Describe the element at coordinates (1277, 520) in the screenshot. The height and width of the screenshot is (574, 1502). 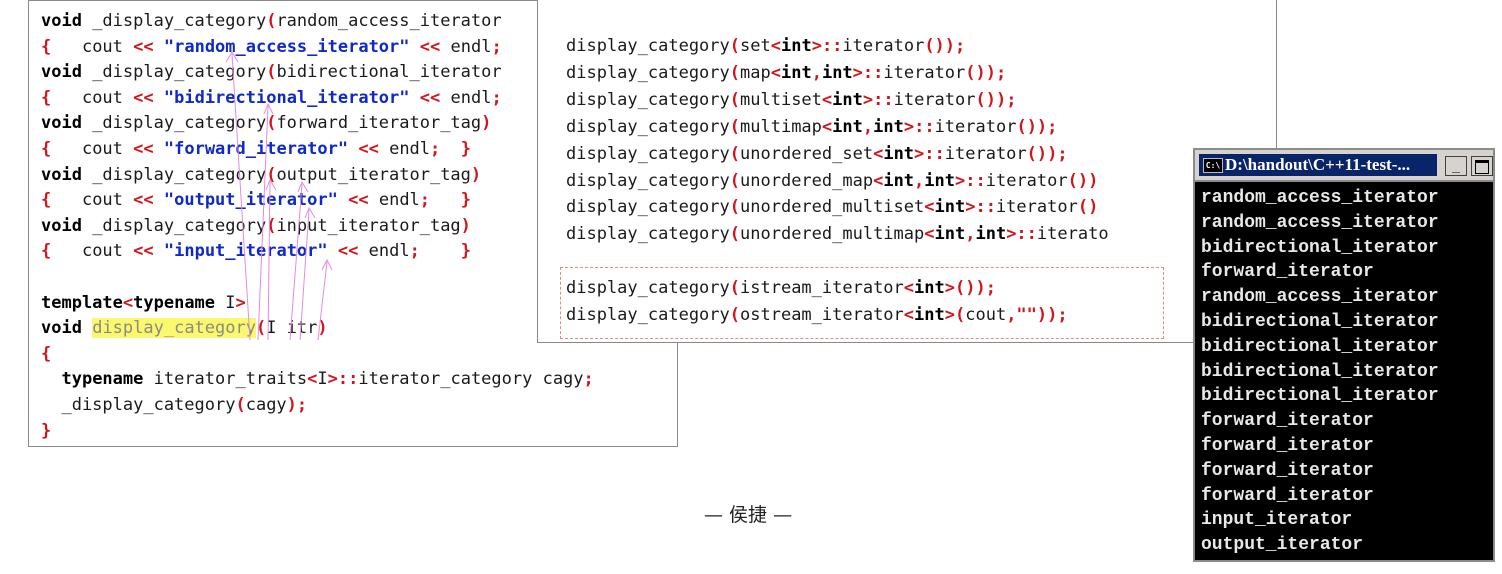
I see `console-line: input_iterator` at that location.